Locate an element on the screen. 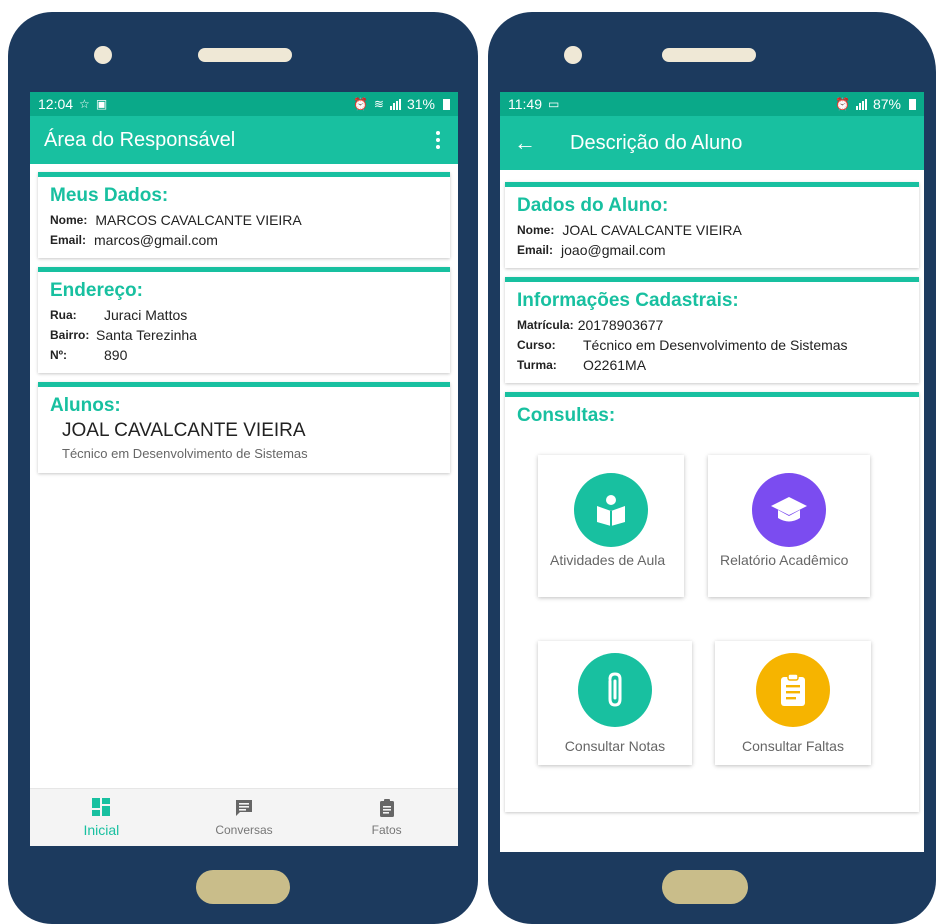 This screenshot has height=924, width=936. chat-icon is located at coordinates (244, 808).